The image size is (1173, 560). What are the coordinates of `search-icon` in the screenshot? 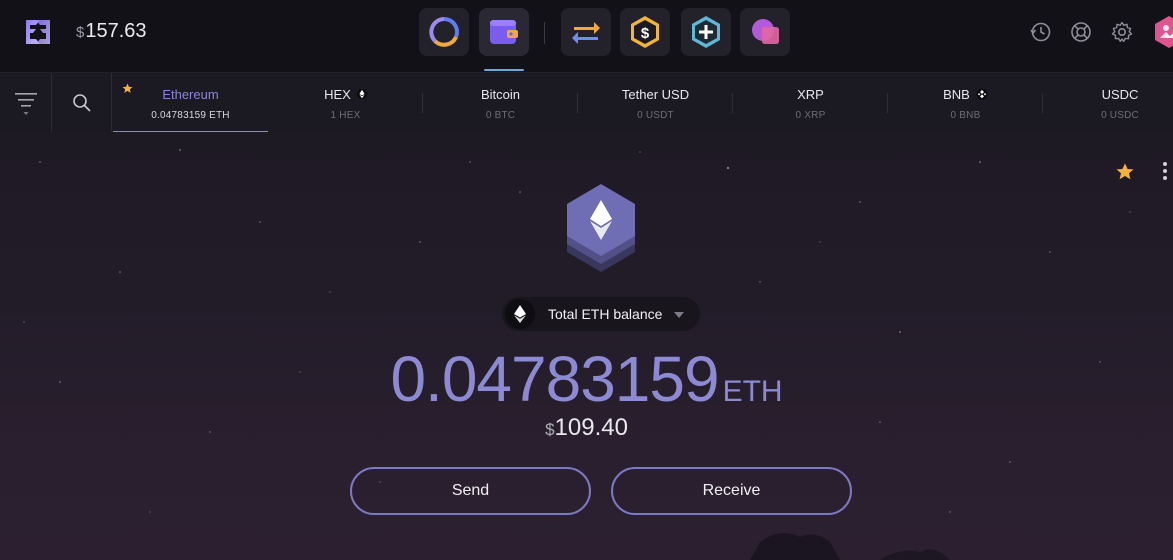 It's located at (81, 103).